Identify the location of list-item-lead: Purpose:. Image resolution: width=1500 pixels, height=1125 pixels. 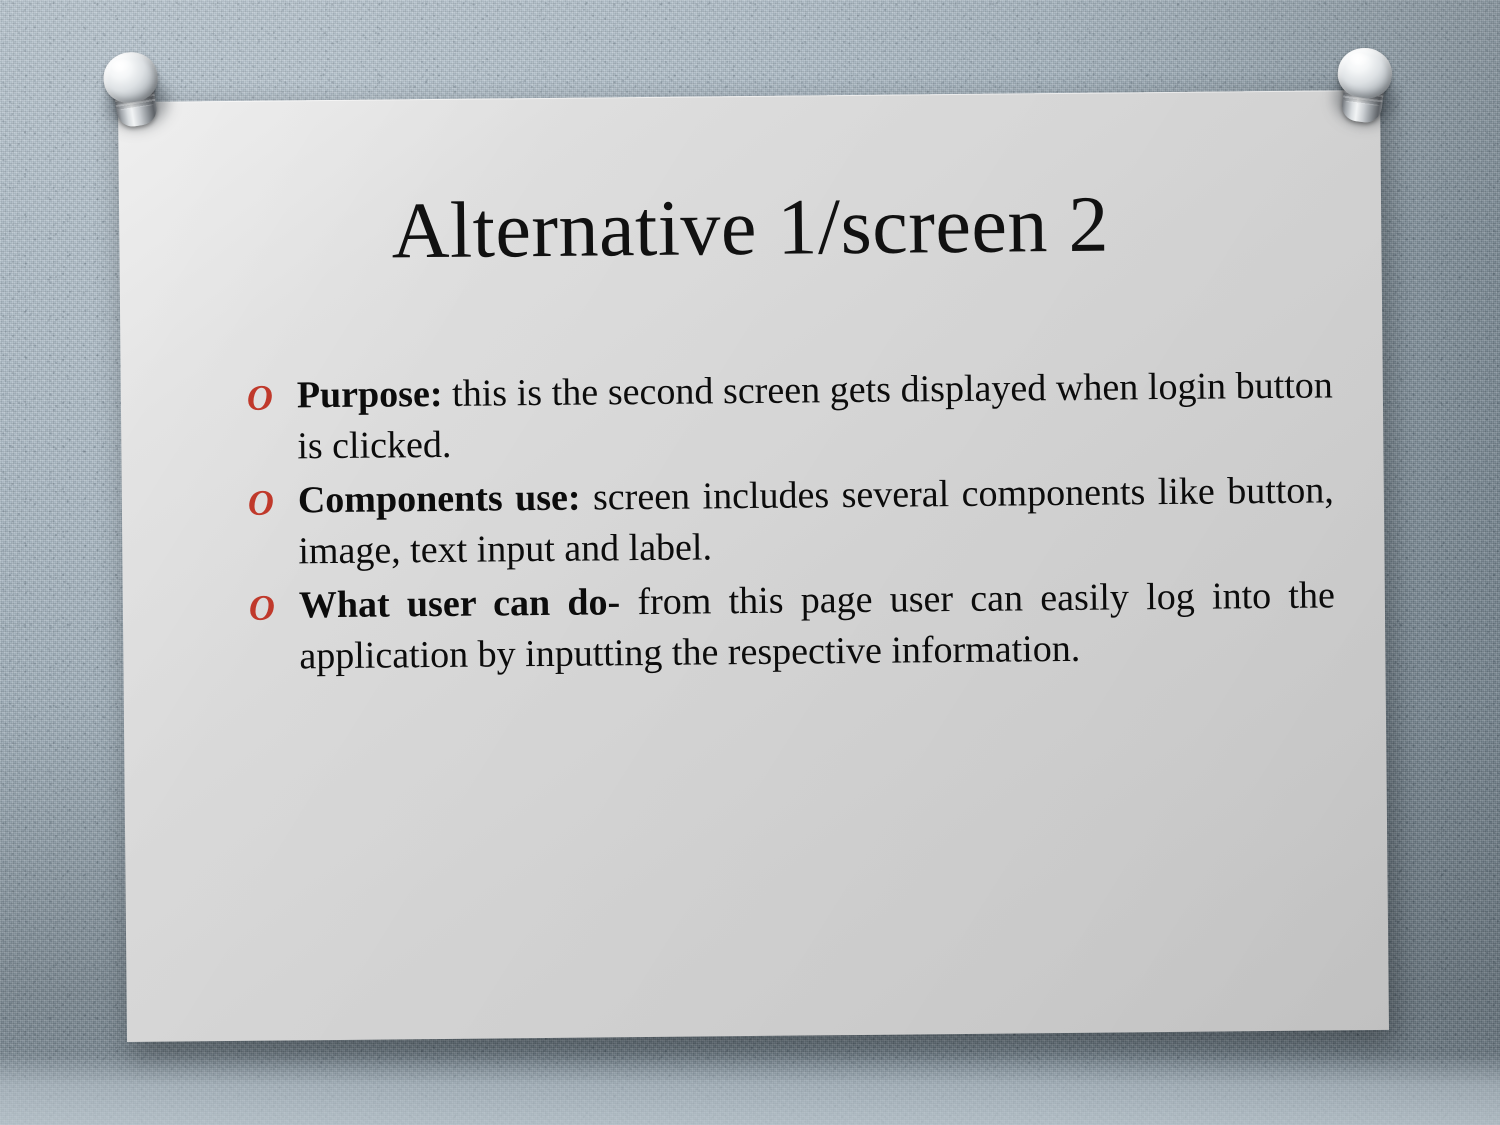
(369, 394).